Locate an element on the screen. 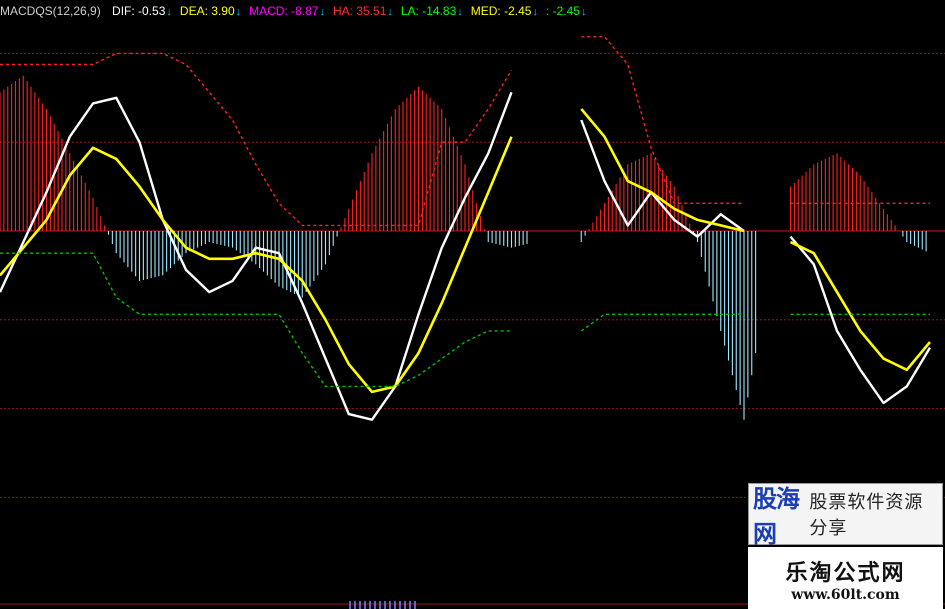 This screenshot has height=609, width=945. legend-value: 35.51 is located at coordinates (370, 11).